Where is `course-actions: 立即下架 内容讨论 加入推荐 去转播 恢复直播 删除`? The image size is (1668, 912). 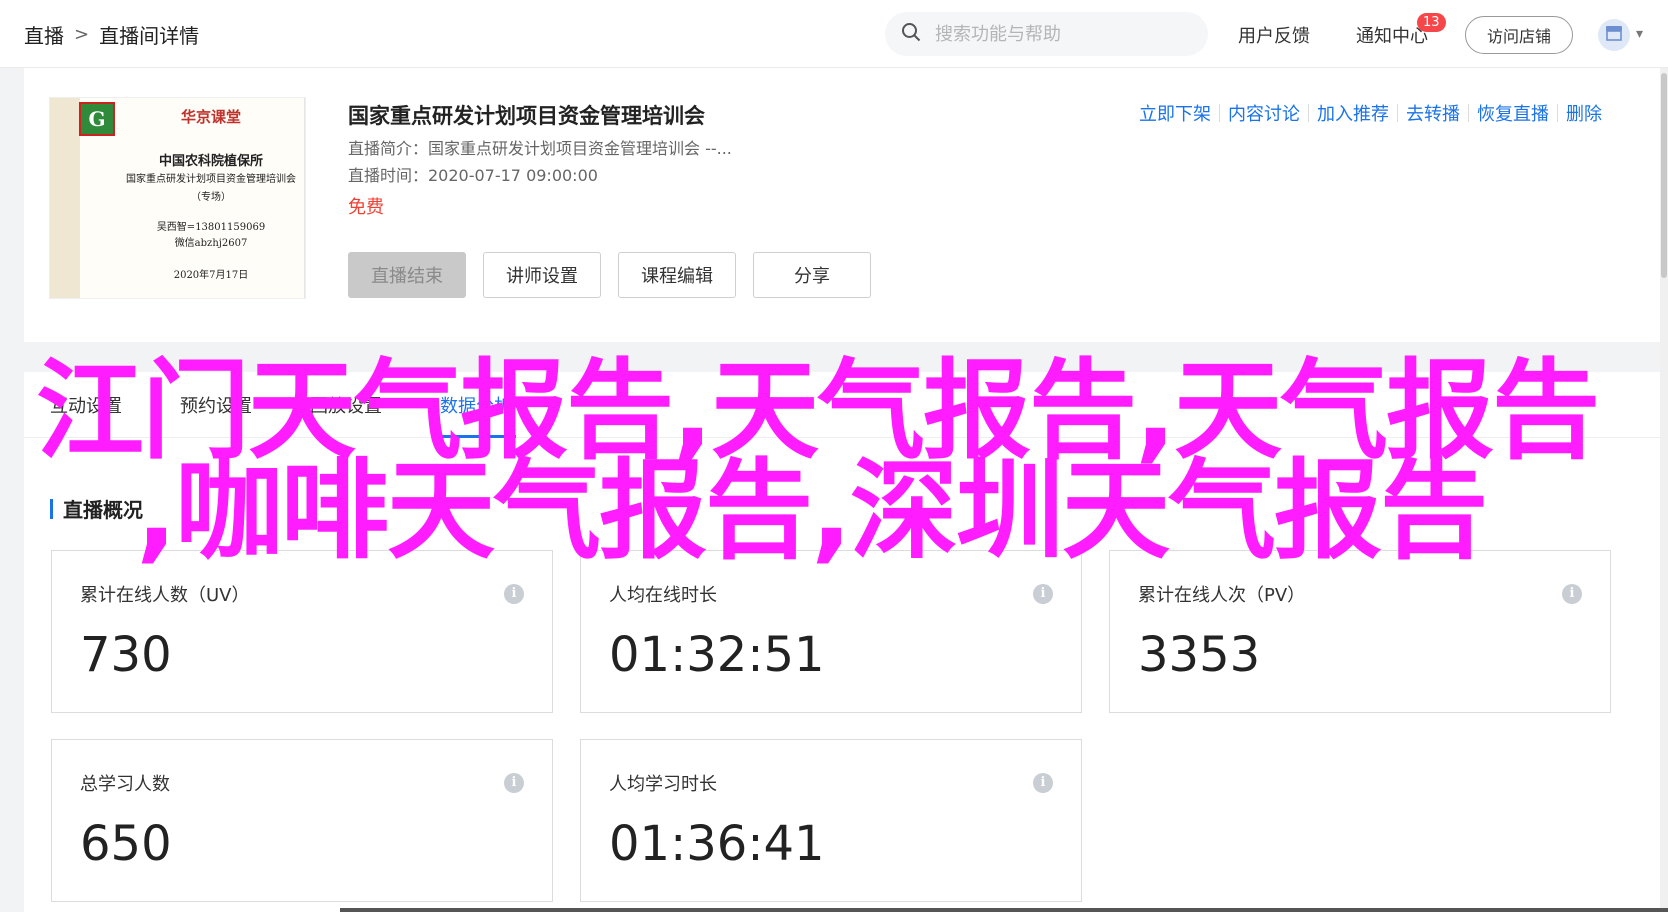
course-actions: 立即下架 内容讨论 加入推荐 去转播 恢复直播 删除 is located at coordinates (1370, 113).